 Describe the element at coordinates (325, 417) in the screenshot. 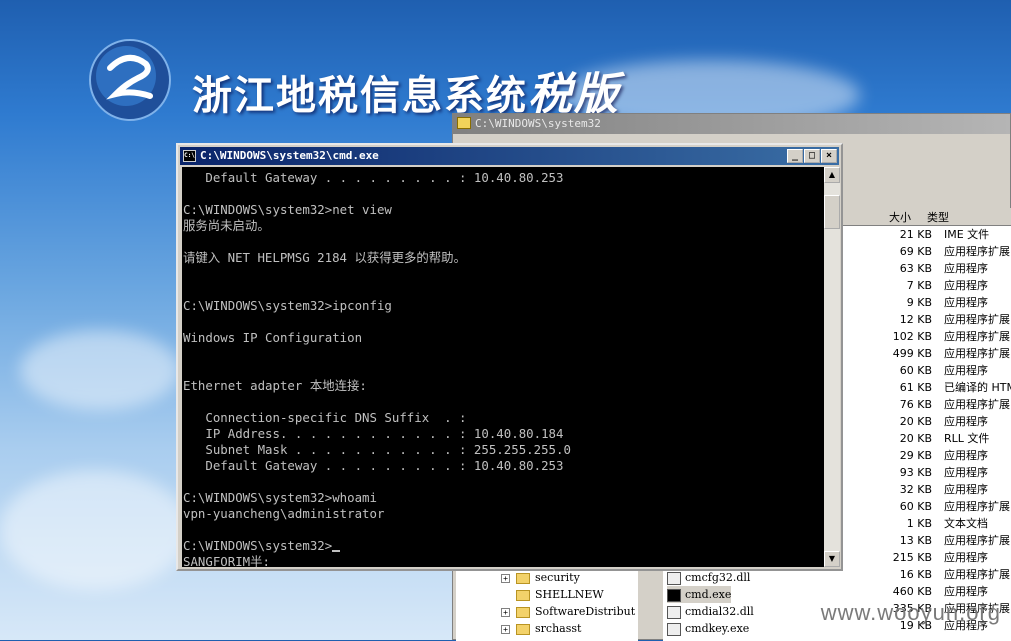

I see `console-line: Connection-specific DNS Suffix . :` at that location.